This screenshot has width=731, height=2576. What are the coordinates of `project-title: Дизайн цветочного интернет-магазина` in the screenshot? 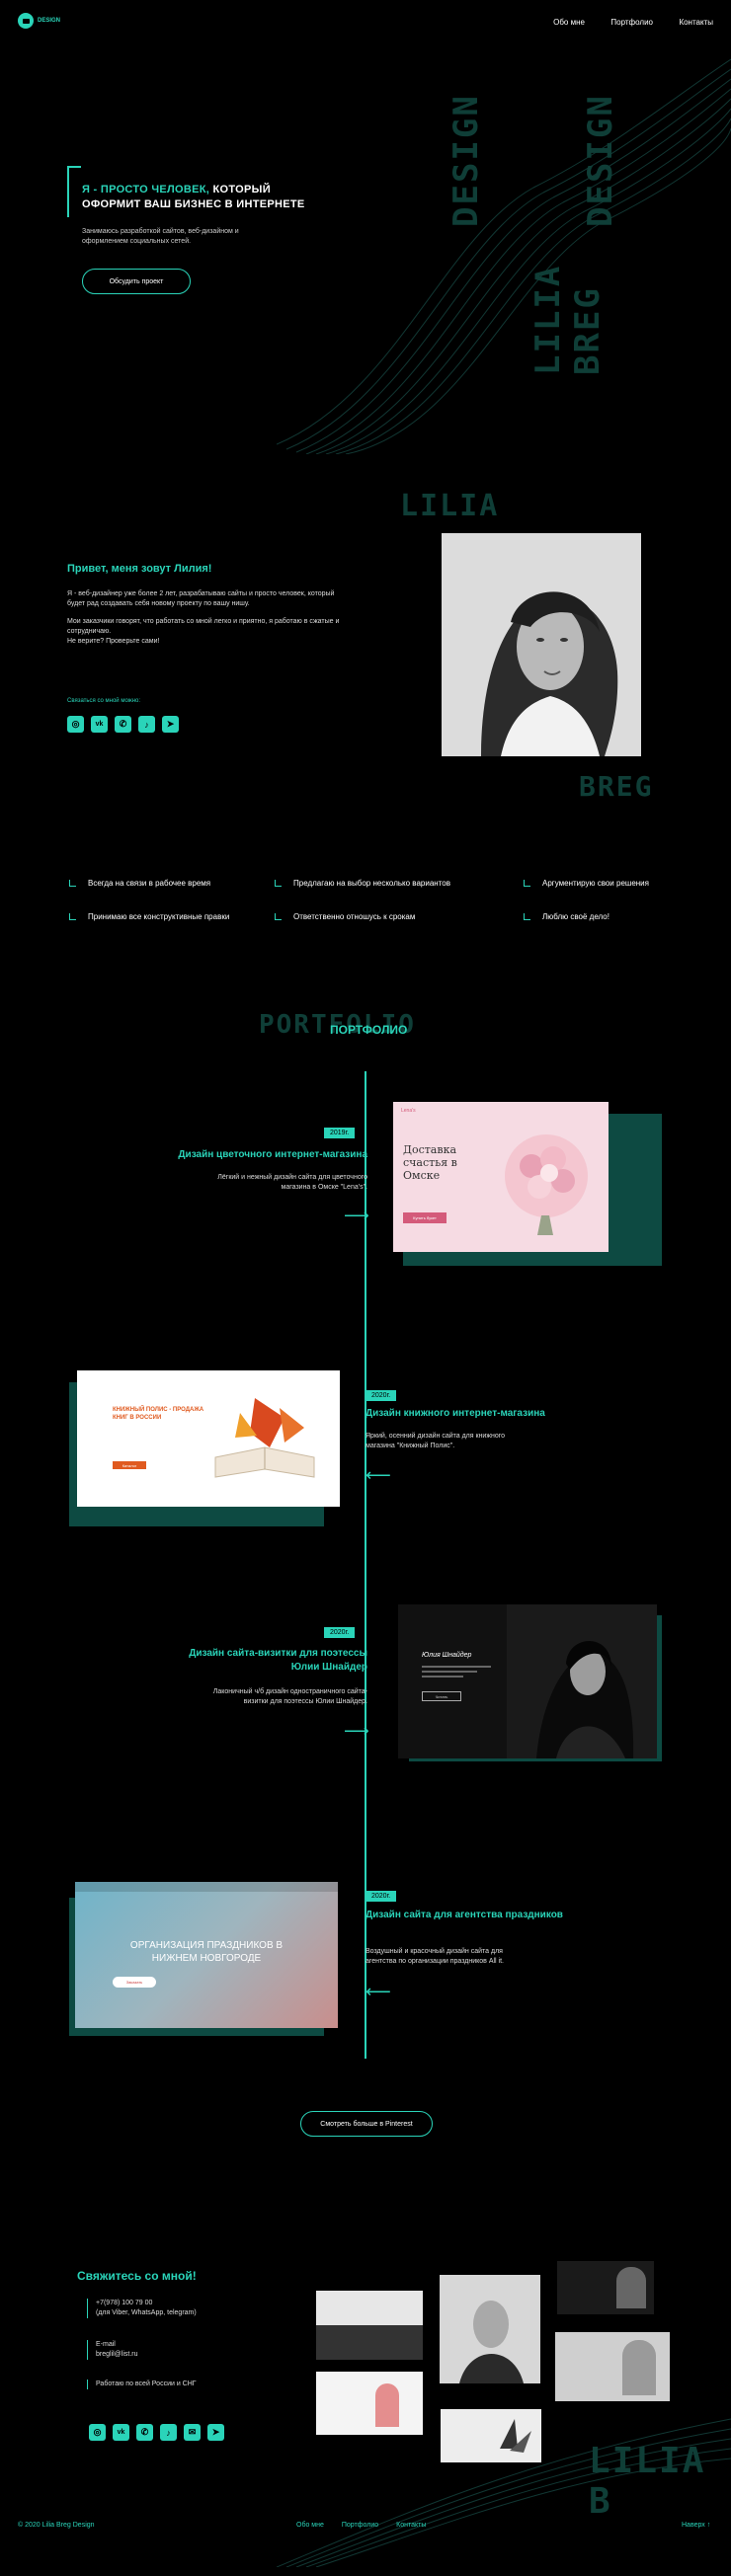 It's located at (272, 1154).